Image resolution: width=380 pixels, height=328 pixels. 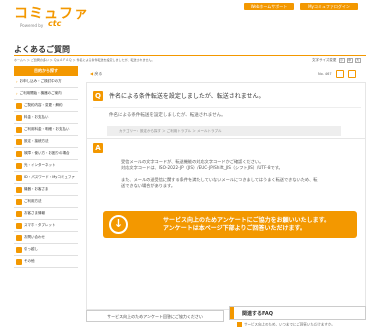 What do you see at coordinates (40, 81) in the screenshot?
I see `sidebar-item-label: お申し込み・ご検討中の方` at bounding box center [40, 81].